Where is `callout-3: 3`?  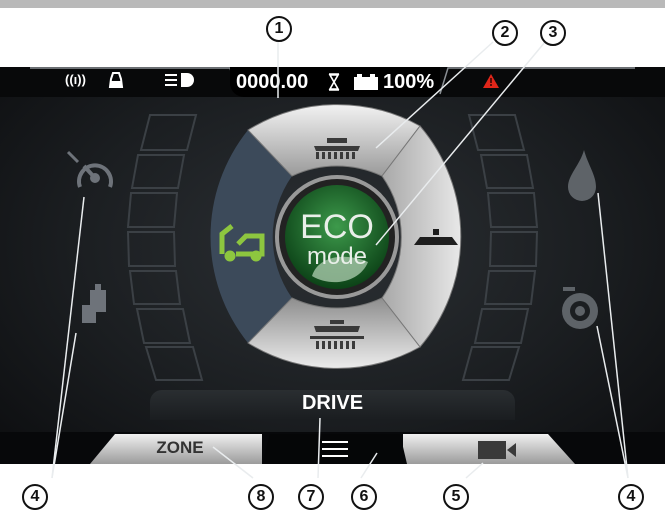
callout-3: 3 is located at coordinates (553, 33).